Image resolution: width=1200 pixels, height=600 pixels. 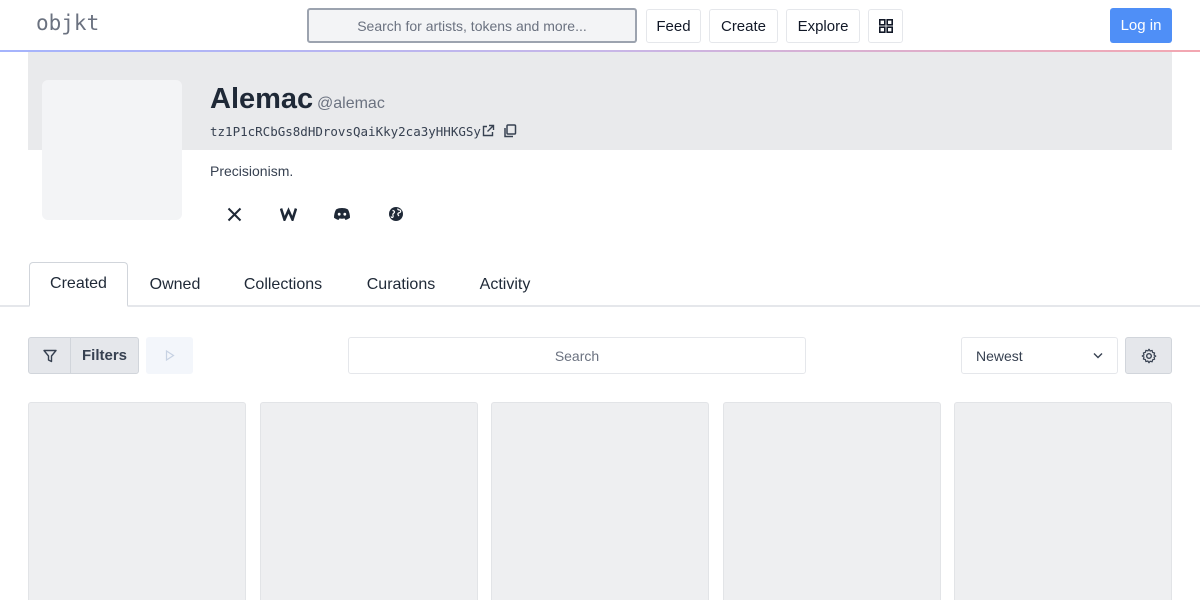 What do you see at coordinates (823, 26) in the screenshot?
I see `explore-button: Explore` at bounding box center [823, 26].